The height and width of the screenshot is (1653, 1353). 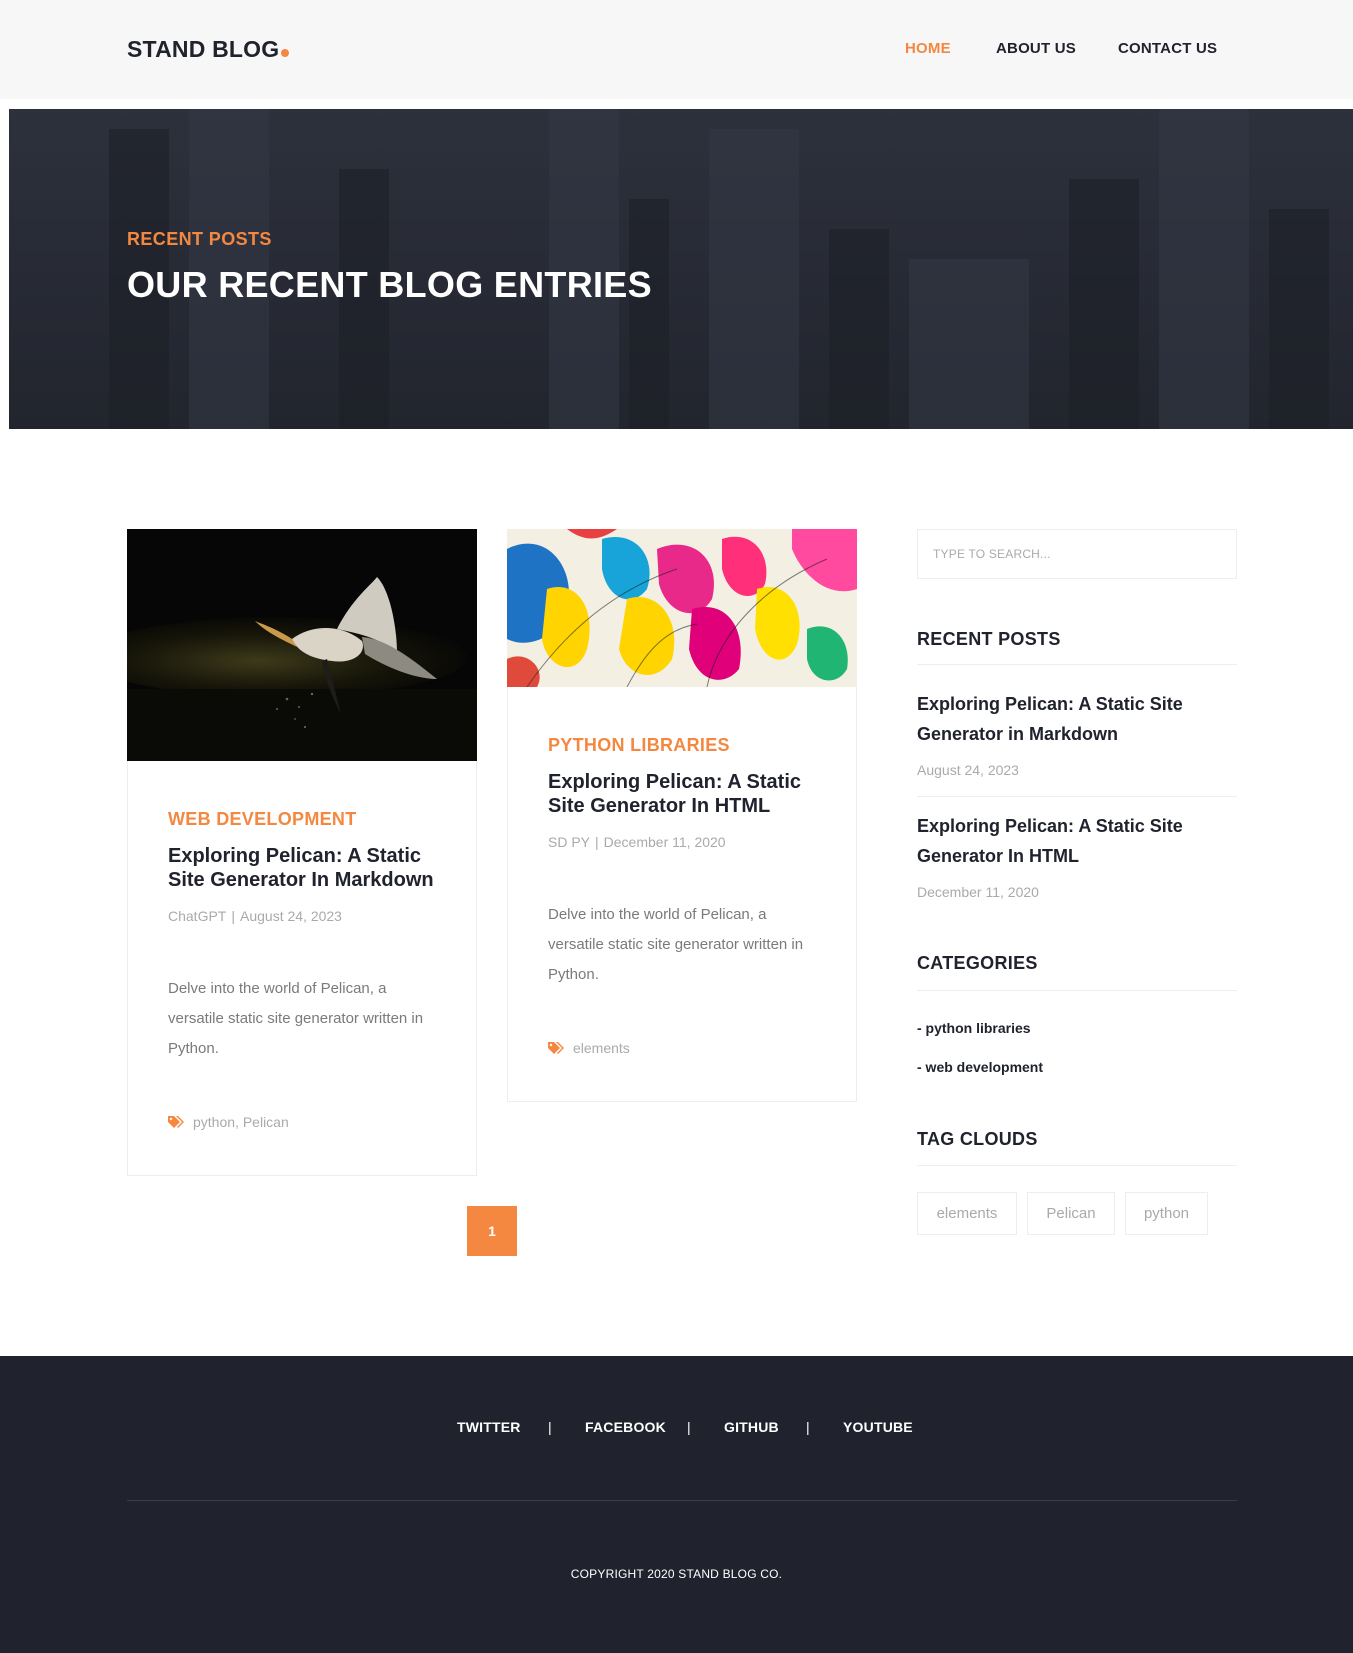 I want to click on post-category: WEB DEVELOPMENT, so click(x=307, y=819).